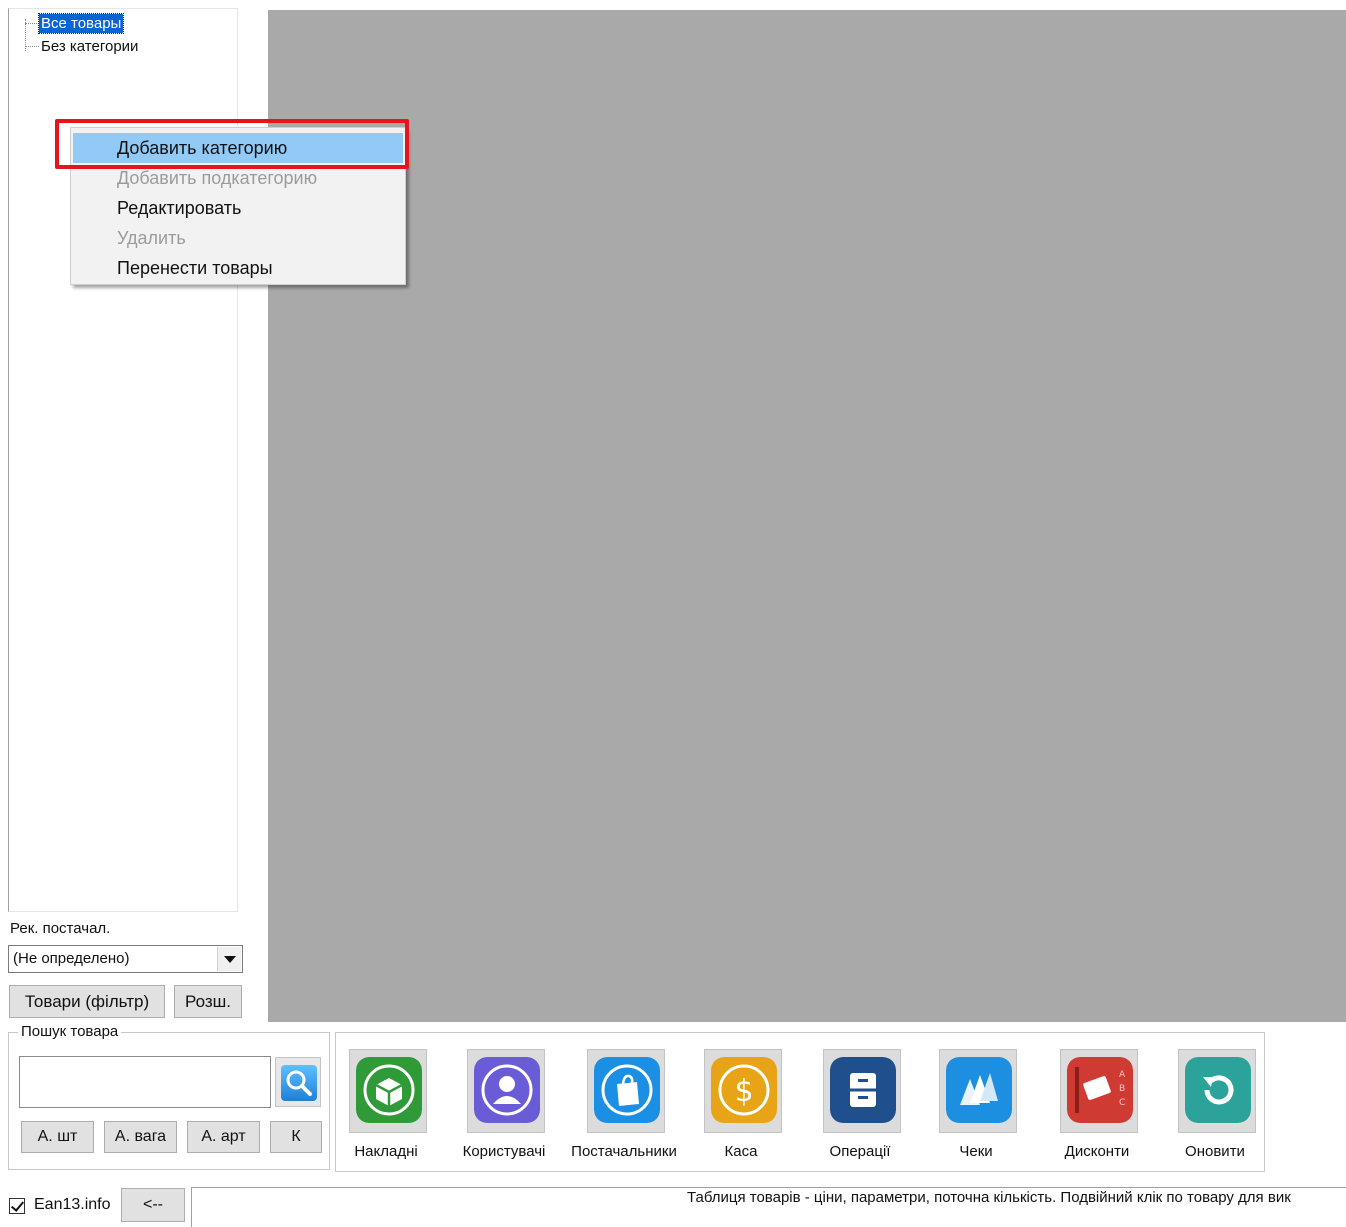 The width and height of the screenshot is (1346, 1227). I want to click on toolbar-label: Оновити, so click(1215, 1151).